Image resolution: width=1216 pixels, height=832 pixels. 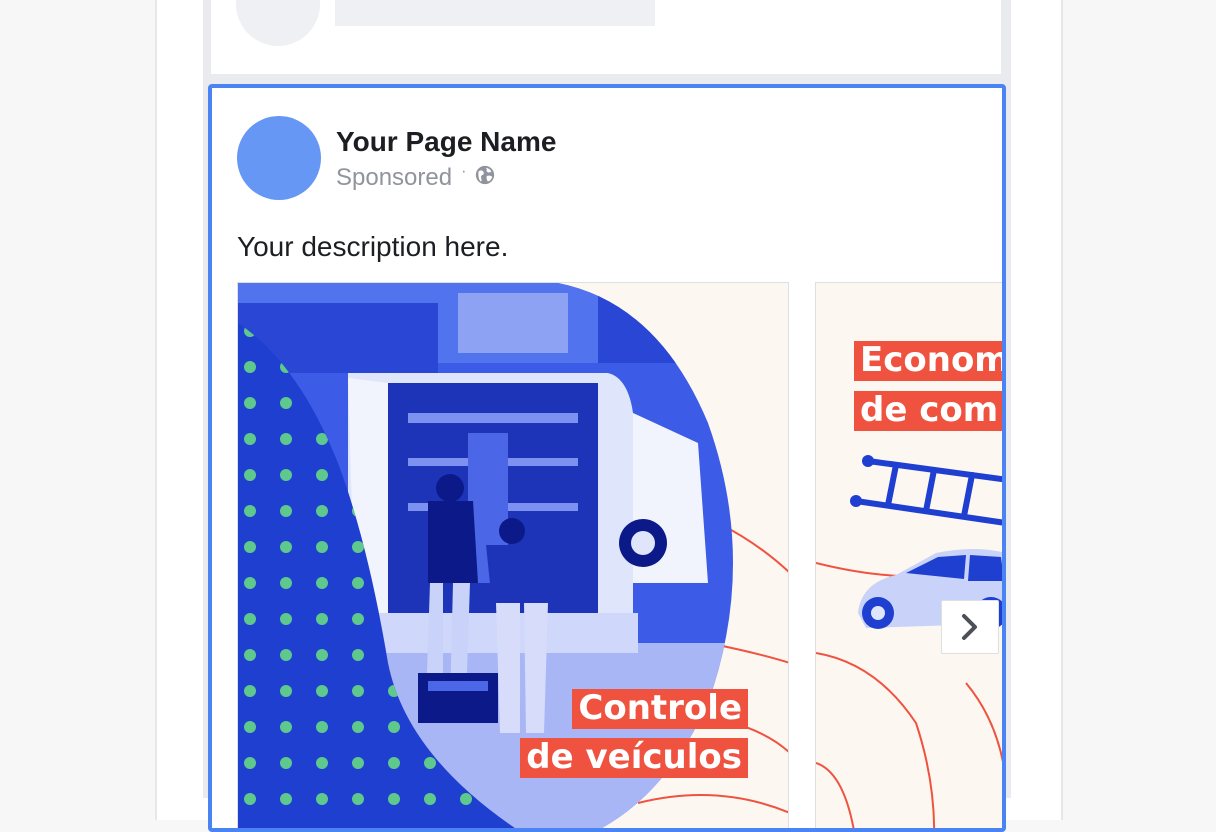 I want to click on carousel-card-caption: Econom, so click(x=928, y=361).